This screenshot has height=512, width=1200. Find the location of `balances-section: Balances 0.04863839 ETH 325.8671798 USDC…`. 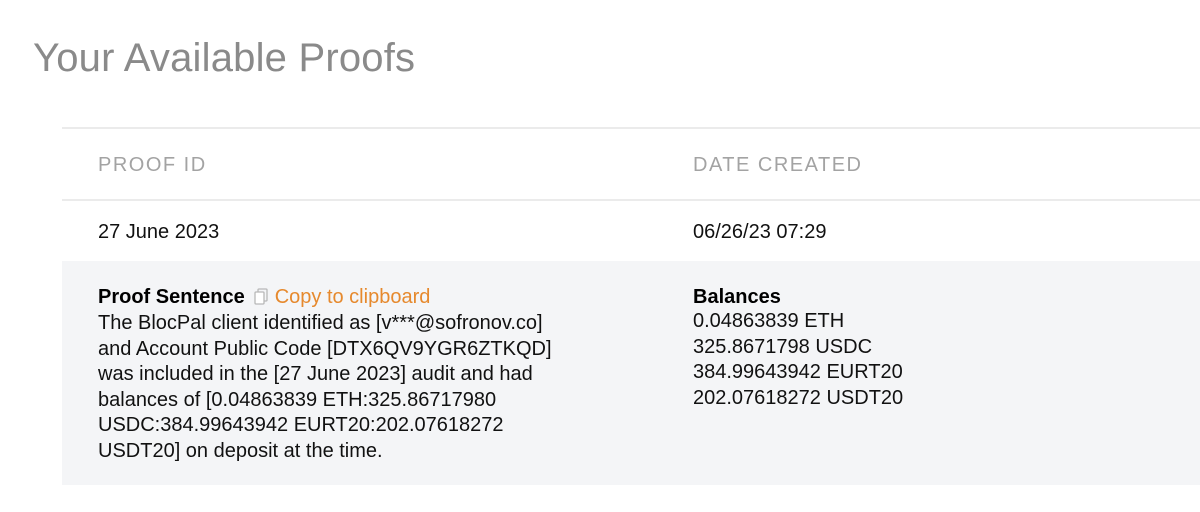

balances-section: Balances 0.04863839 ETH 325.8671798 USDC… is located at coordinates (933, 348).